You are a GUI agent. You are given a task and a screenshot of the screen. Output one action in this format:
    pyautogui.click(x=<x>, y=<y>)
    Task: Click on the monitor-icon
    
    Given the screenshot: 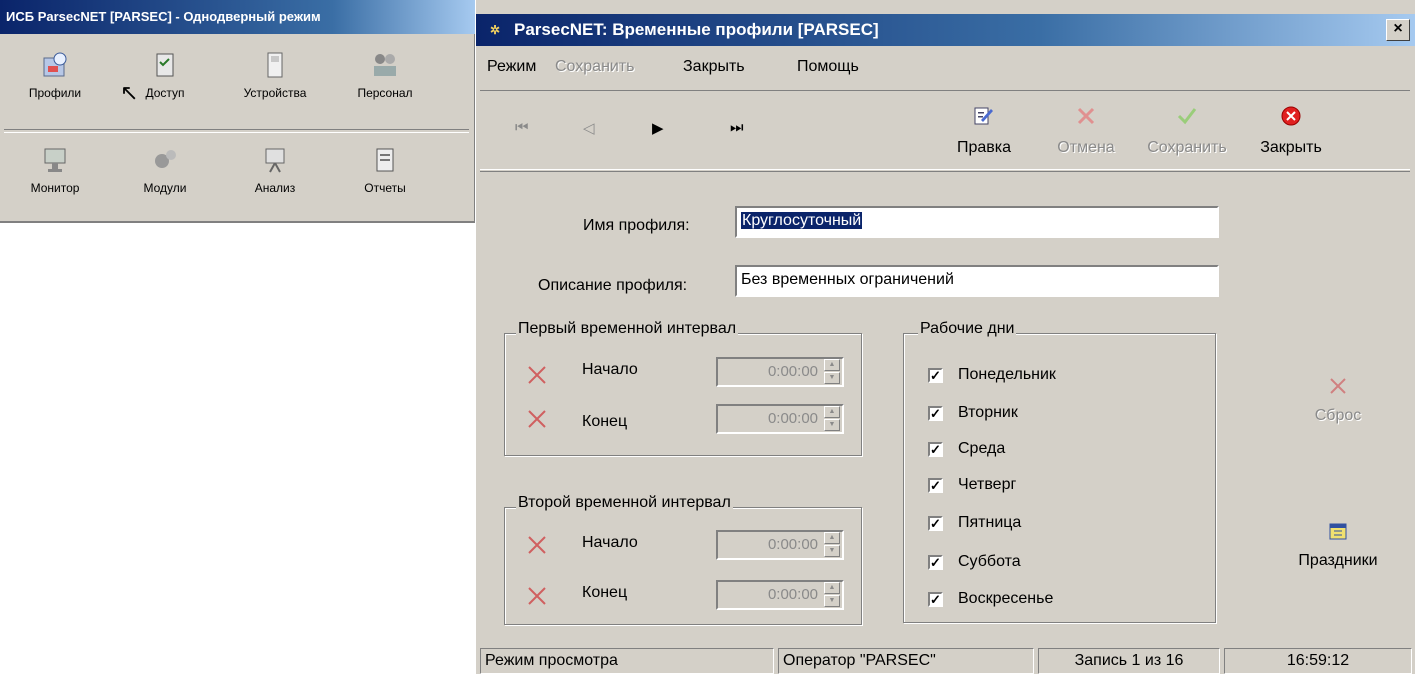 What is the action you would take?
    pyautogui.click(x=55, y=160)
    